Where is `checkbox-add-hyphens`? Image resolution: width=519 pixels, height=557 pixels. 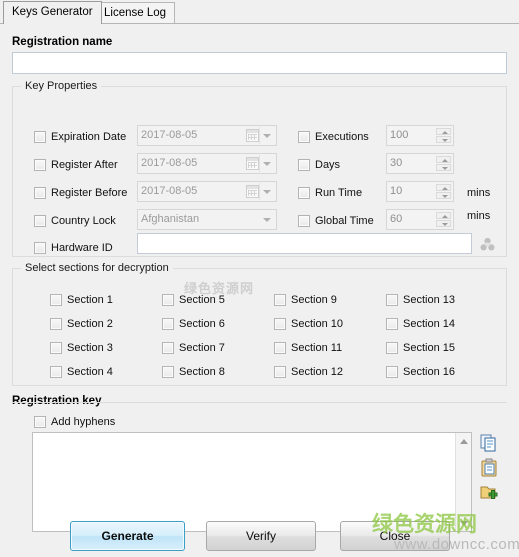 checkbox-add-hyphens is located at coordinates (40, 422).